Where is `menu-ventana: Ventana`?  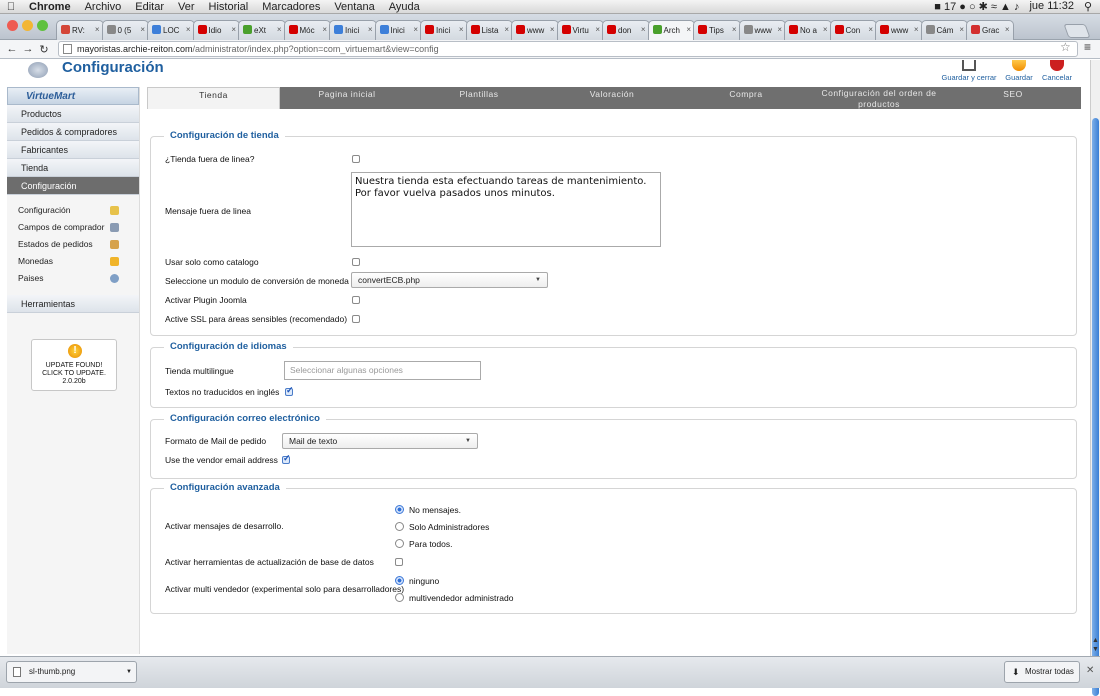
menu-ventana: Ventana is located at coordinates (354, 7).